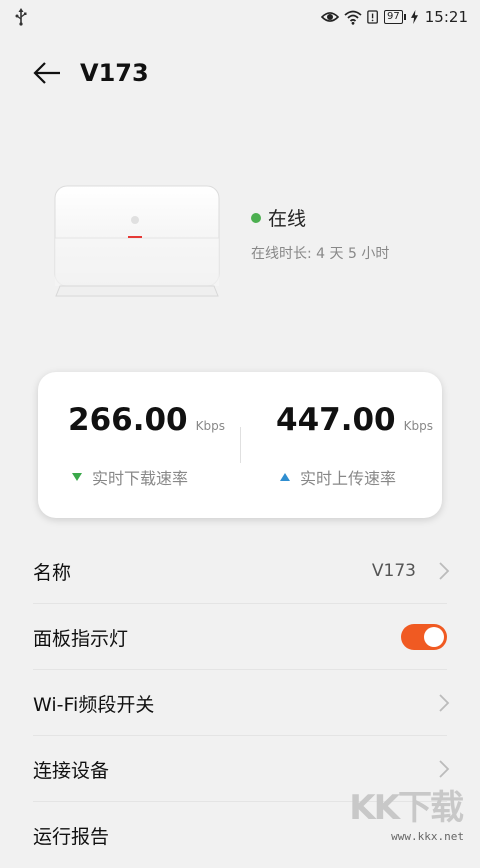 The image size is (480, 868). Describe the element at coordinates (320, 254) in the screenshot. I see `online-duration: 在线时长: 4 天 5 小时` at that location.